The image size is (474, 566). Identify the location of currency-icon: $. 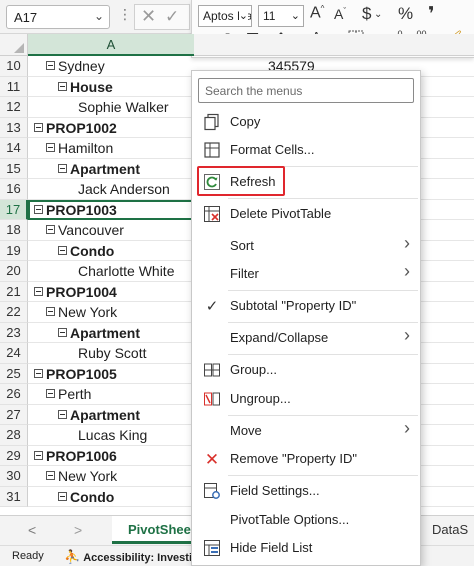
(366, 14).